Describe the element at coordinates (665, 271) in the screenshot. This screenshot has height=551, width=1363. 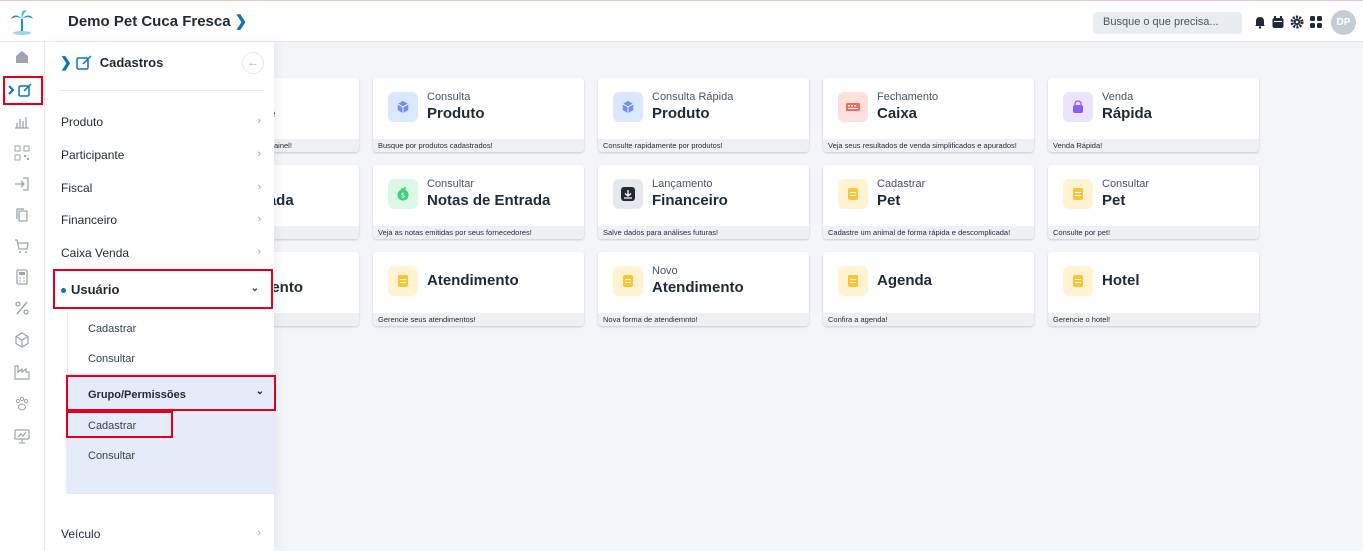
I see `card-subtitle: Novo` at that location.